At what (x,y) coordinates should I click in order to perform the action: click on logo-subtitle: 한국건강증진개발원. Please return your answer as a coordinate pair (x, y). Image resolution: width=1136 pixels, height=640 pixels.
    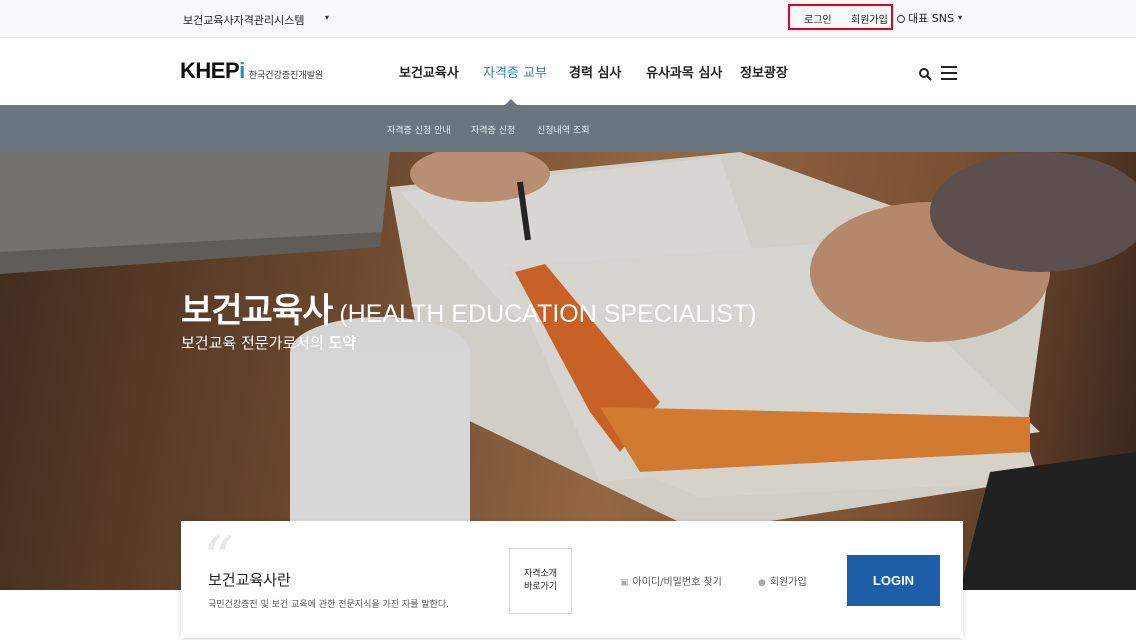
    Looking at the image, I should click on (286, 76).